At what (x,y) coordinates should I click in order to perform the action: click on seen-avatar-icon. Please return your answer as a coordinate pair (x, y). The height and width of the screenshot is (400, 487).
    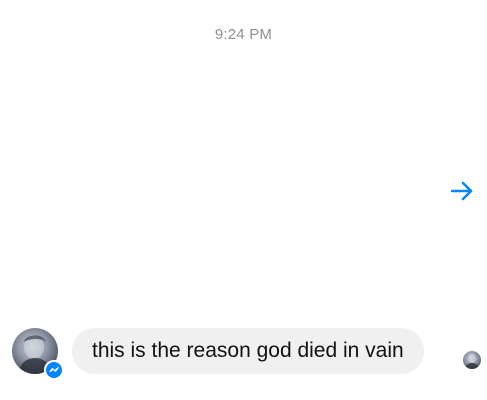
    Looking at the image, I should click on (472, 360).